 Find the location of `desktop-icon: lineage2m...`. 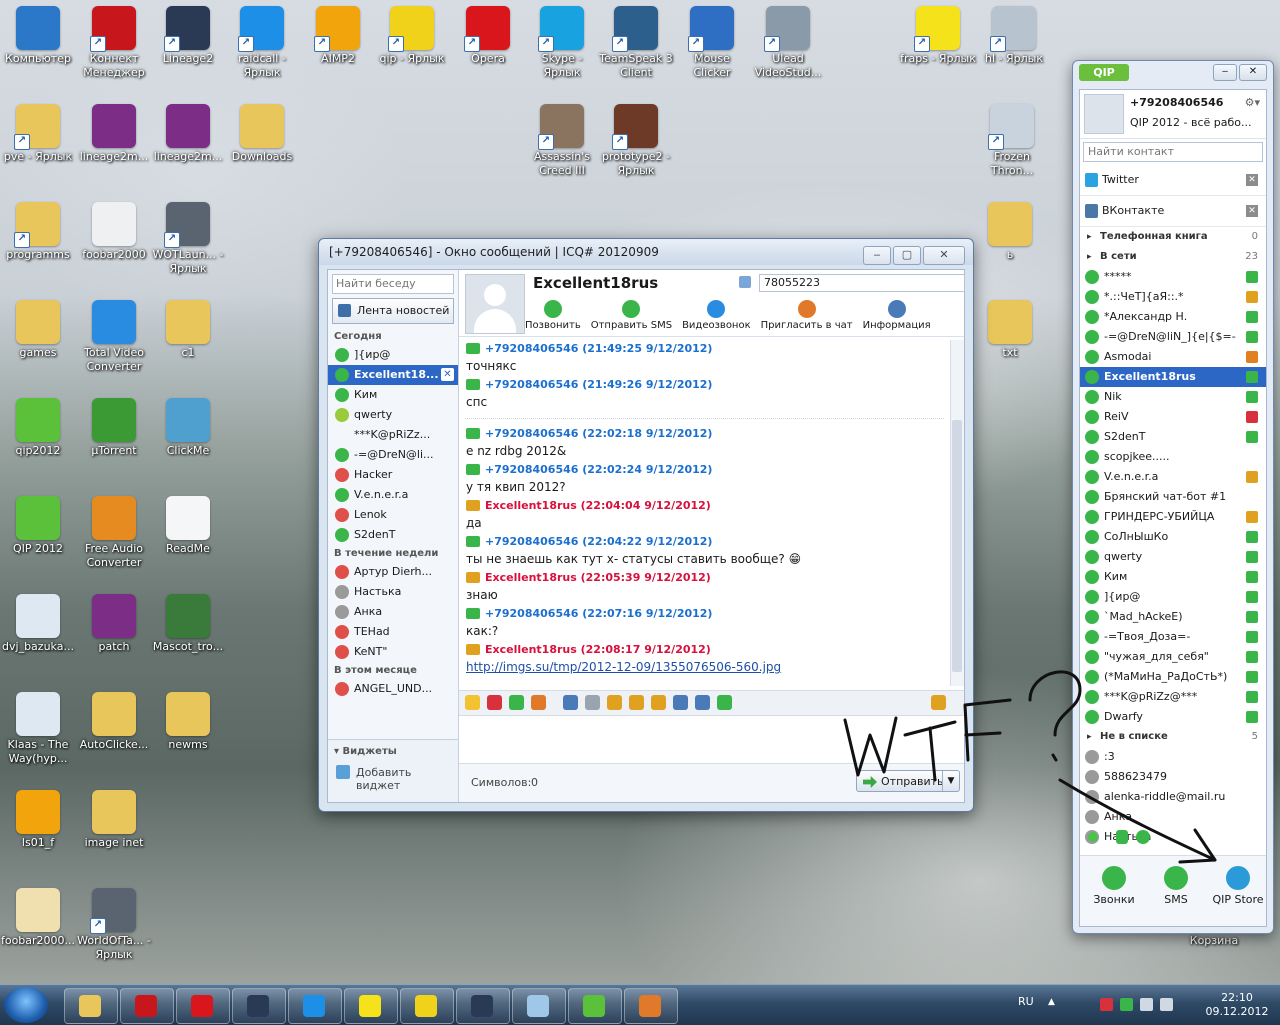

desktop-icon: lineage2m... is located at coordinates (188, 134).